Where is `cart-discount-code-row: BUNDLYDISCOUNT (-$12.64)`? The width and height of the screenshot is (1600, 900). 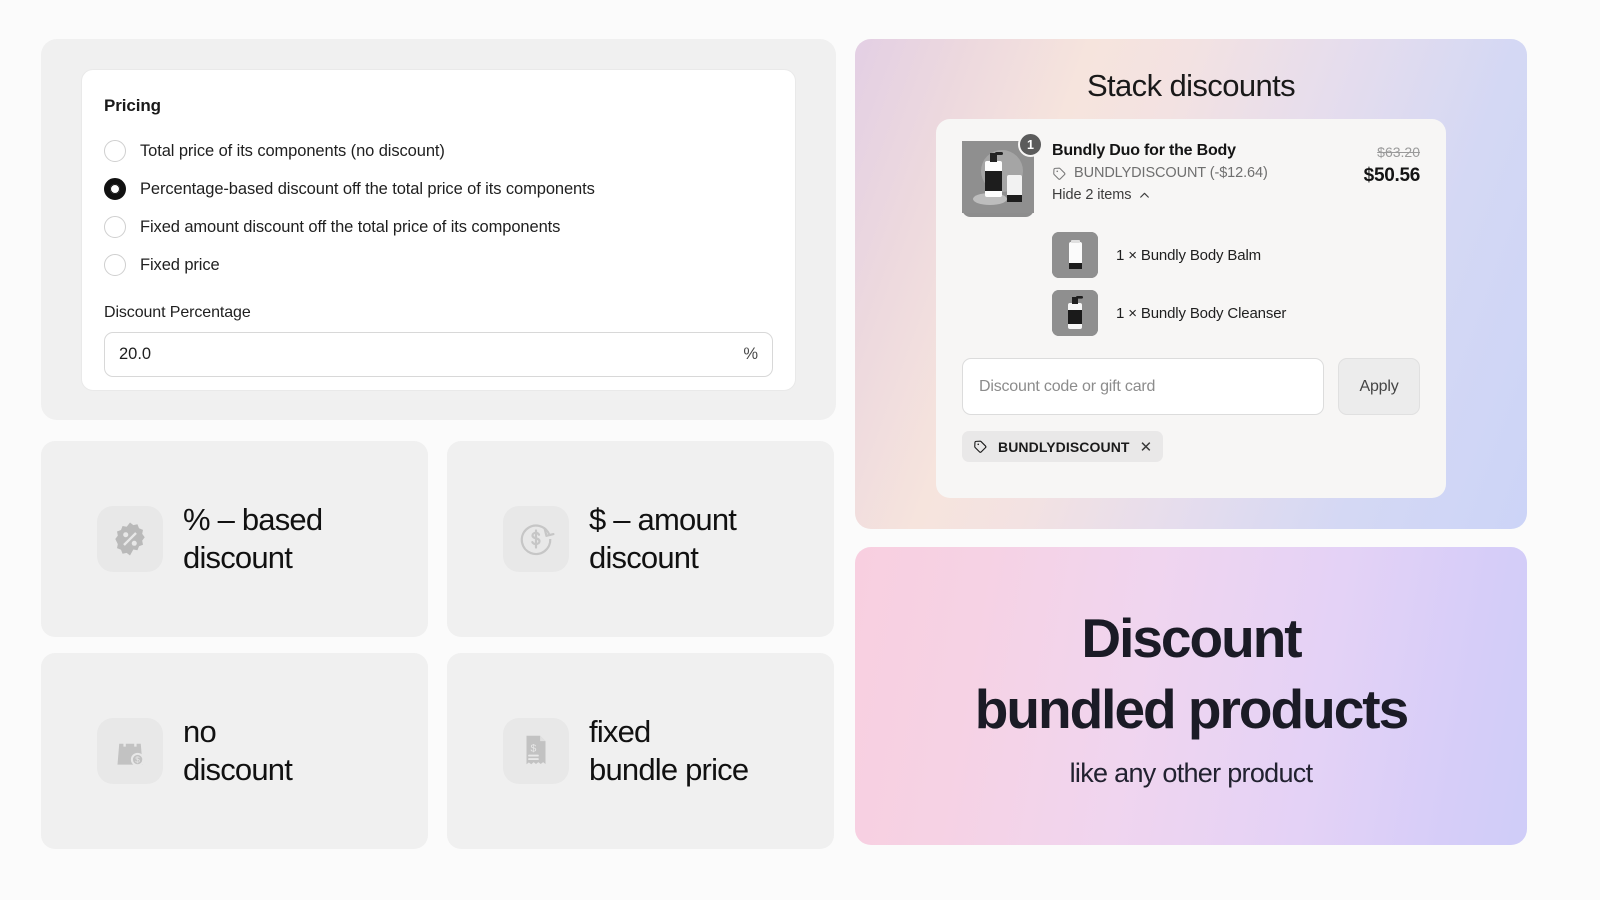
cart-discount-code-row: BUNDLYDISCOUNT (-$12.64) is located at coordinates (1208, 173).